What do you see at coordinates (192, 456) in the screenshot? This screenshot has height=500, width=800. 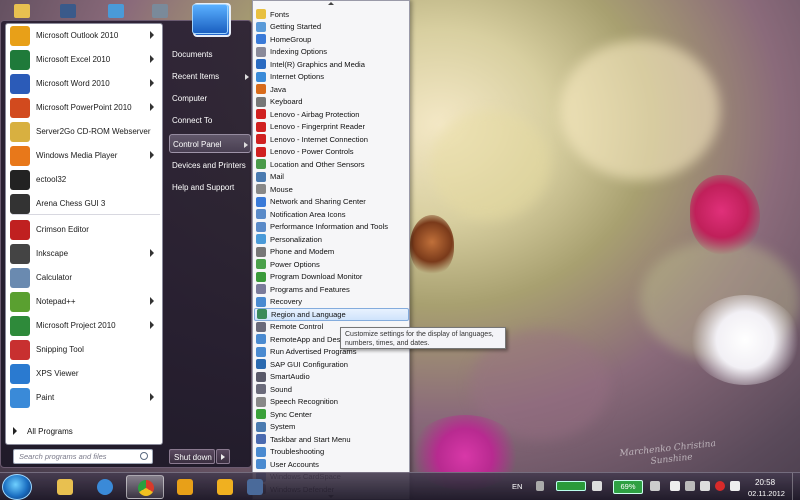 I see `shutdown-button: Shut down` at bounding box center [192, 456].